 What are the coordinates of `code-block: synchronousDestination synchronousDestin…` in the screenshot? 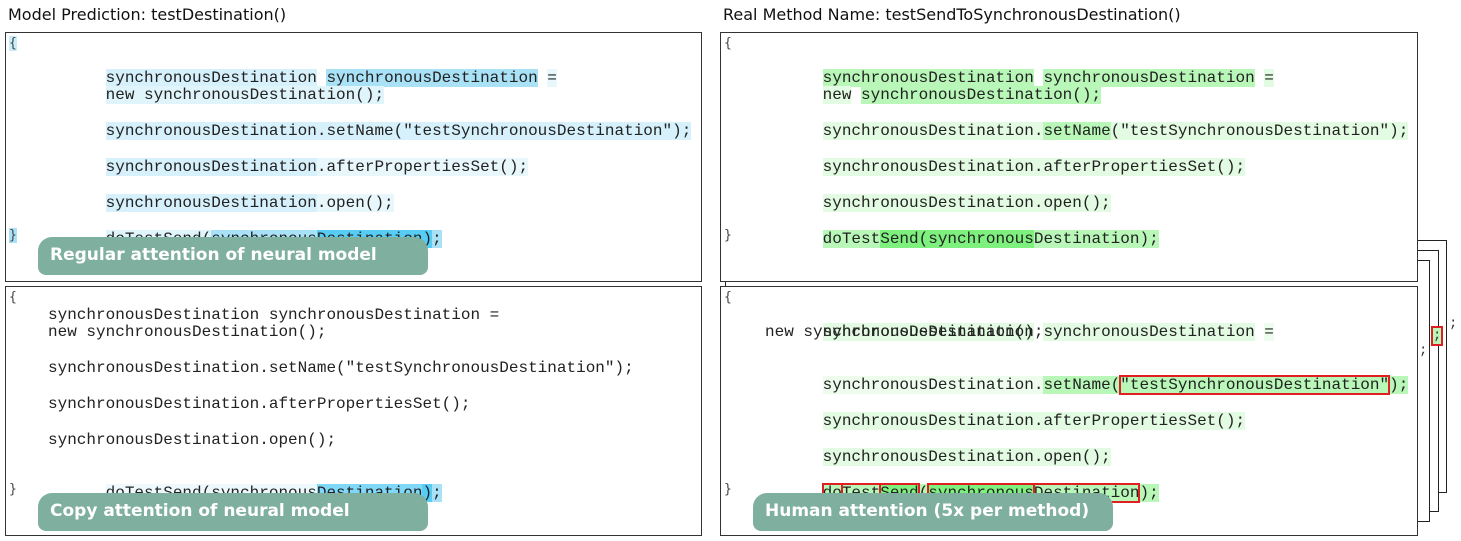 It's located at (341, 404).